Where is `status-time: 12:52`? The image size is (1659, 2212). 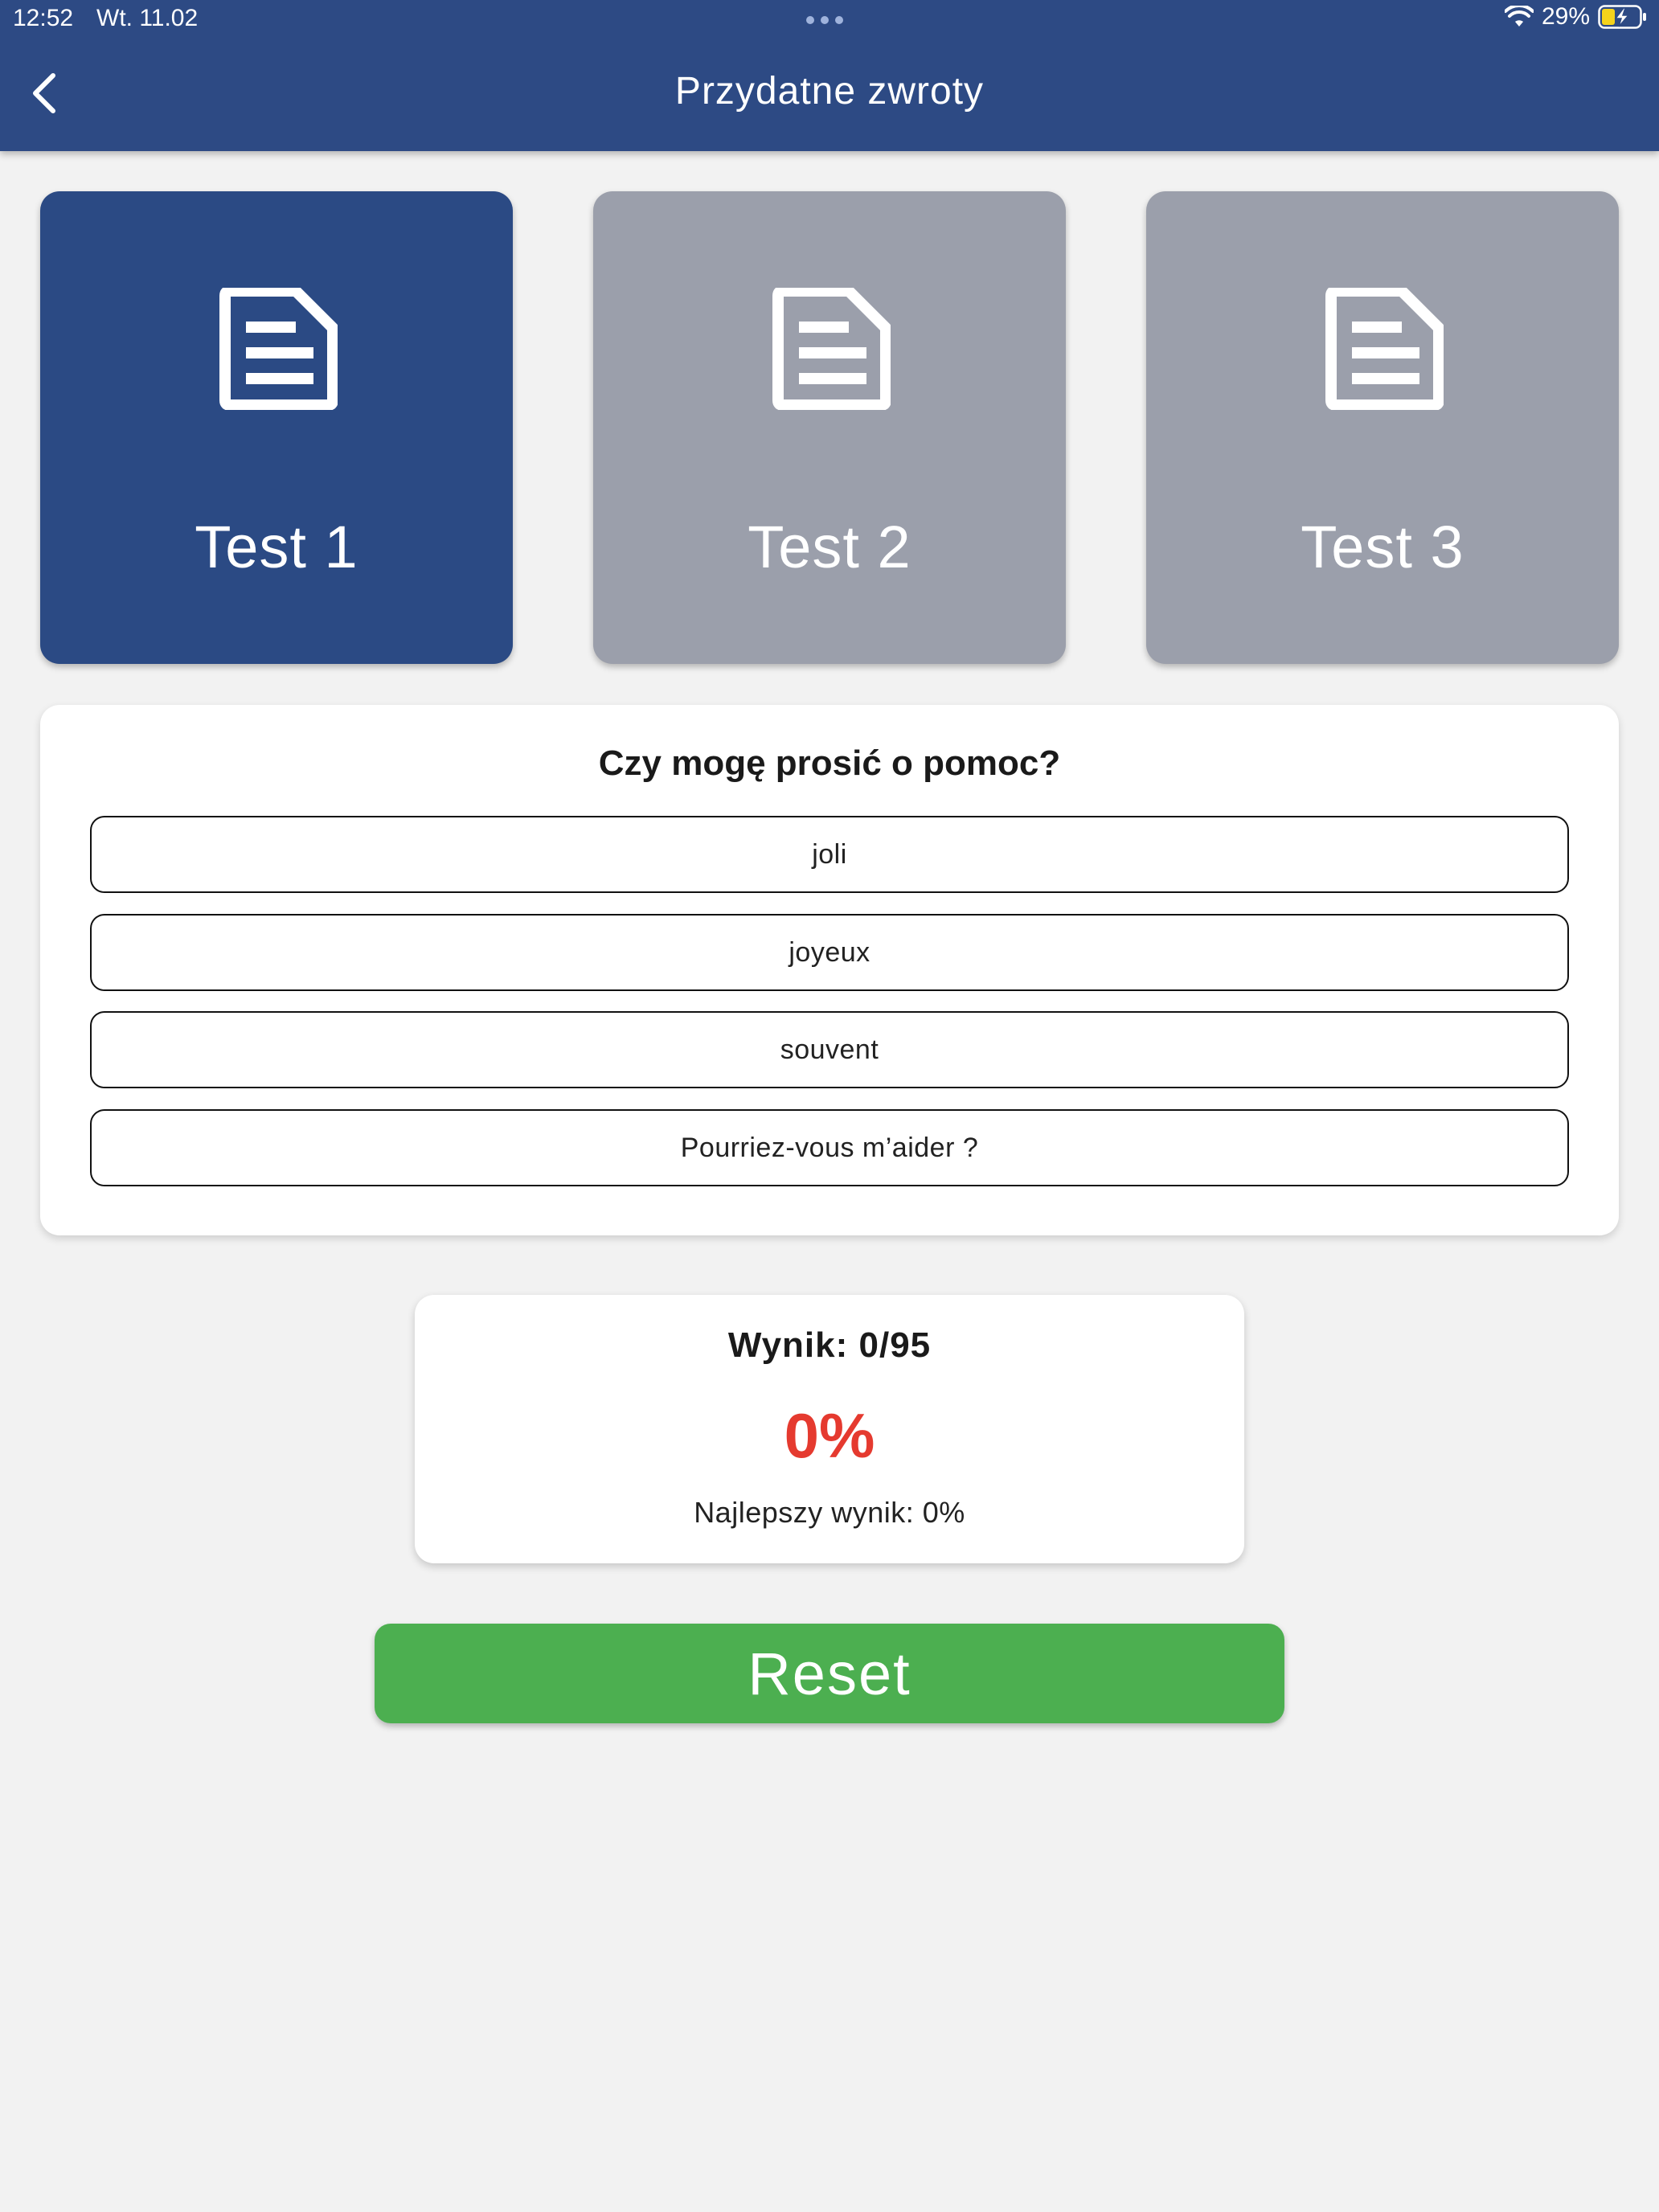
status-time: 12:52 is located at coordinates (43, 18).